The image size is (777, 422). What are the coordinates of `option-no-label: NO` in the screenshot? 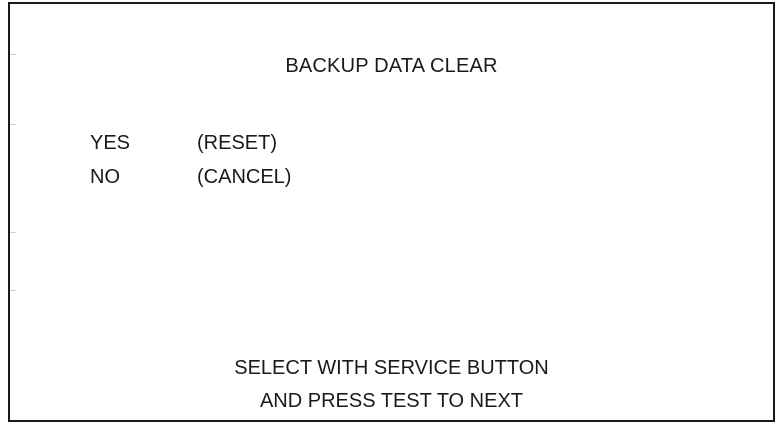 It's located at (105, 177).